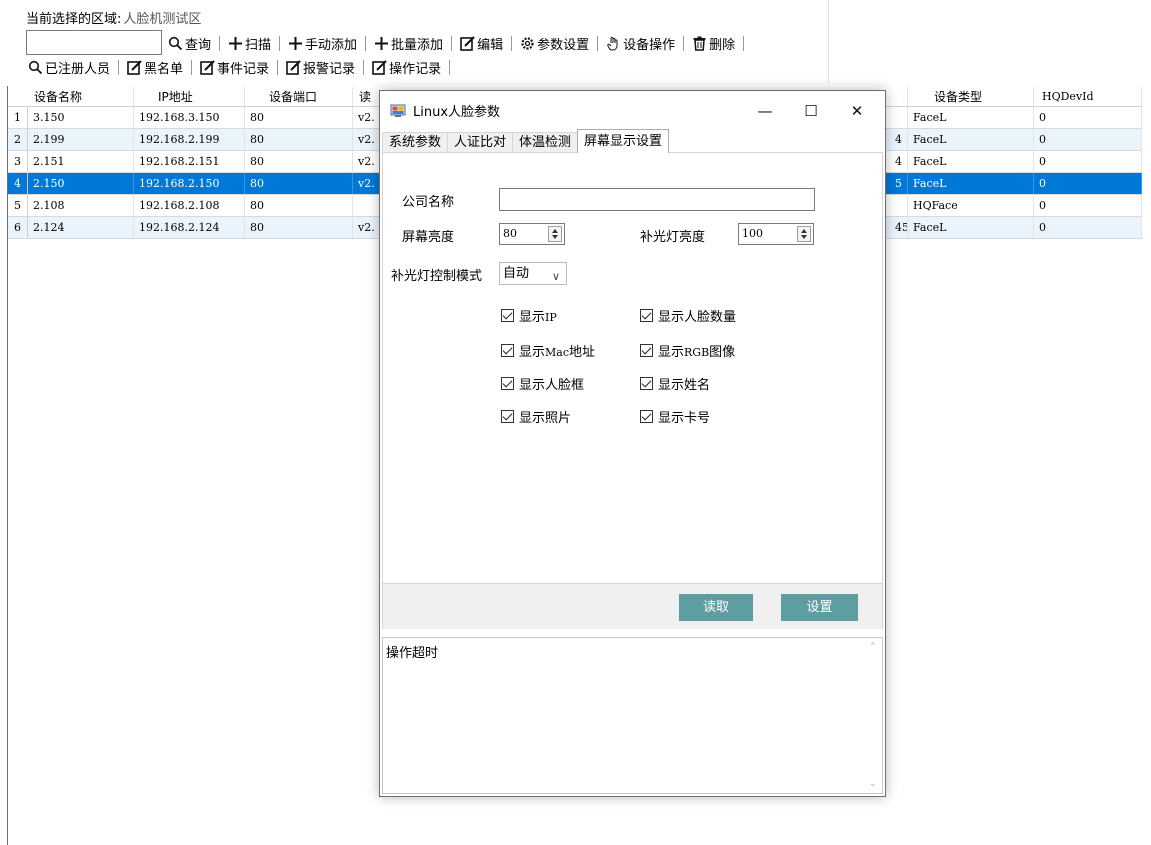  I want to click on param-settings-button: 参数设置, so click(554, 43).